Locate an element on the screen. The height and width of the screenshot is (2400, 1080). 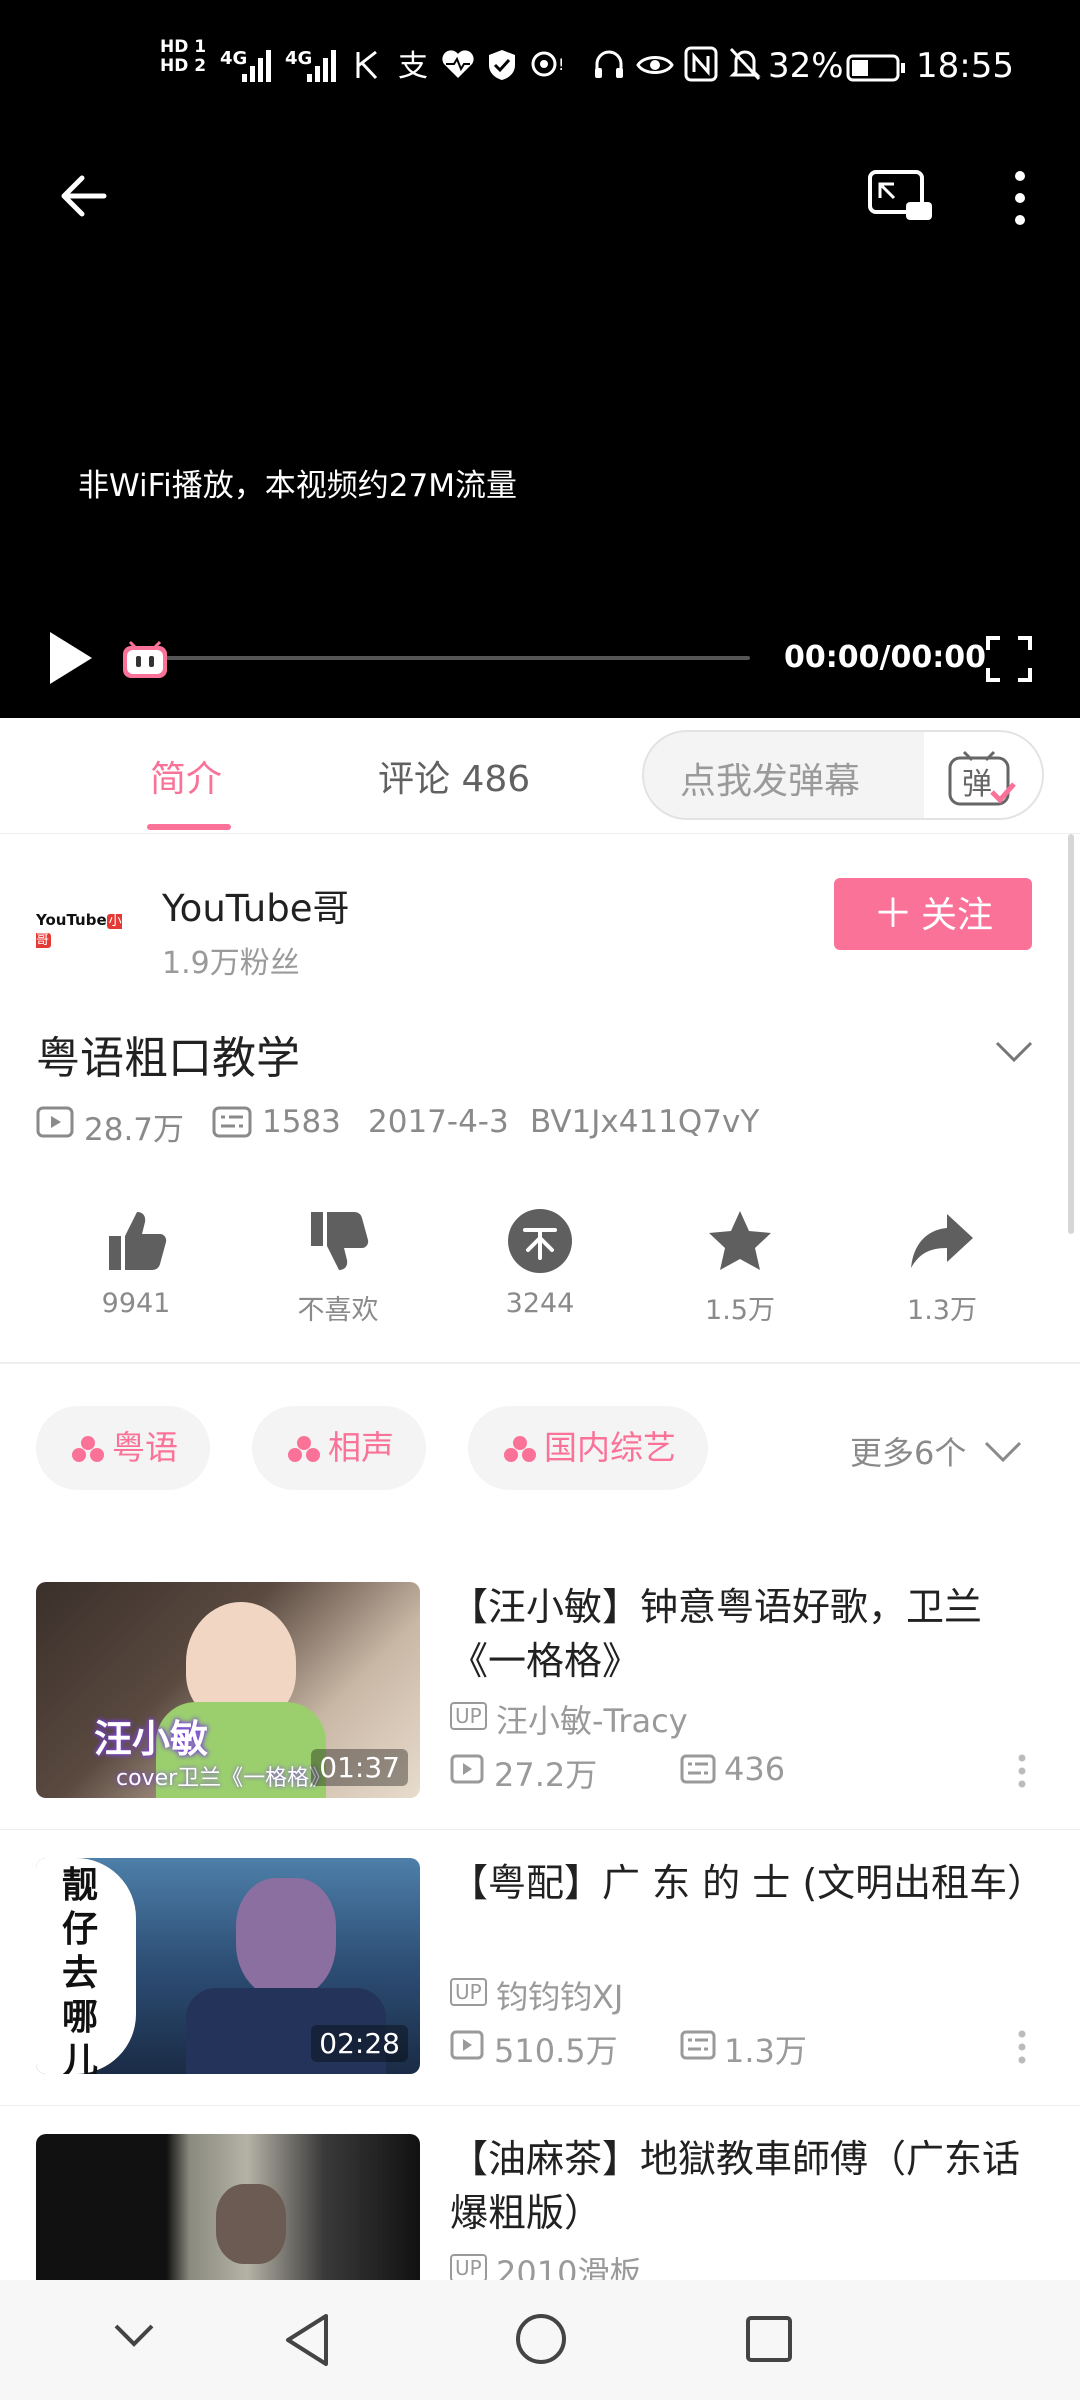
like-button: 9941 is located at coordinates (136, 1263).